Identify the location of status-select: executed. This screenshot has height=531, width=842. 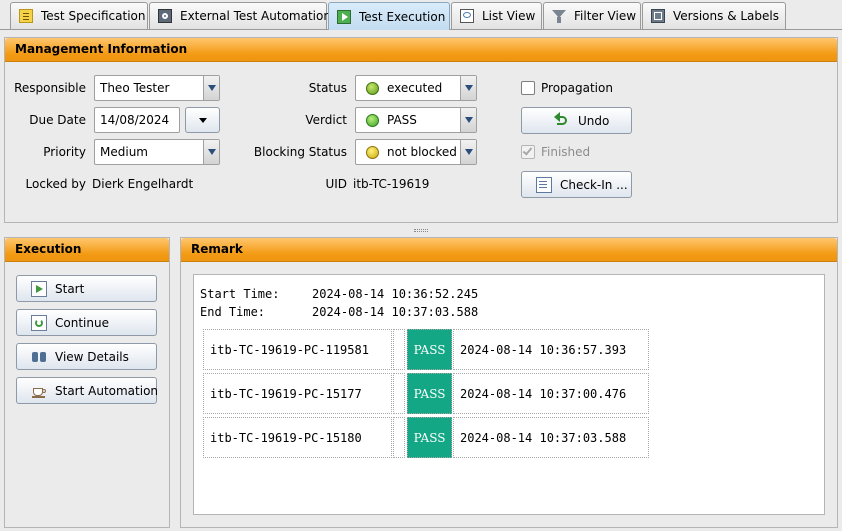
(416, 88).